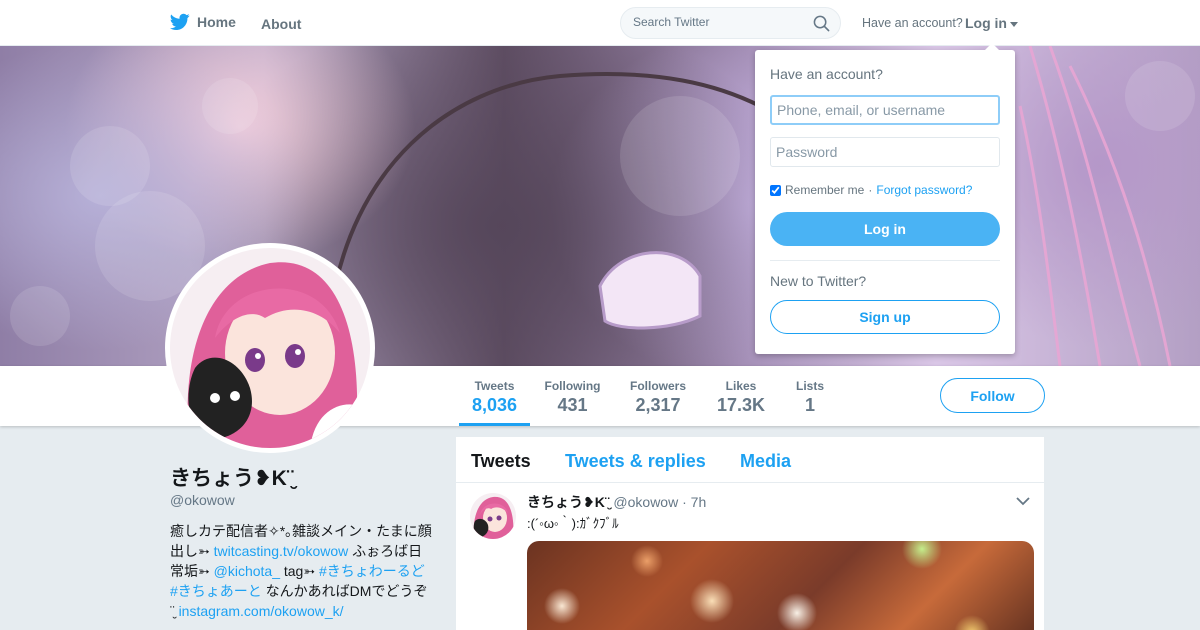  I want to click on remember-me-label: Remember me, so click(825, 190).